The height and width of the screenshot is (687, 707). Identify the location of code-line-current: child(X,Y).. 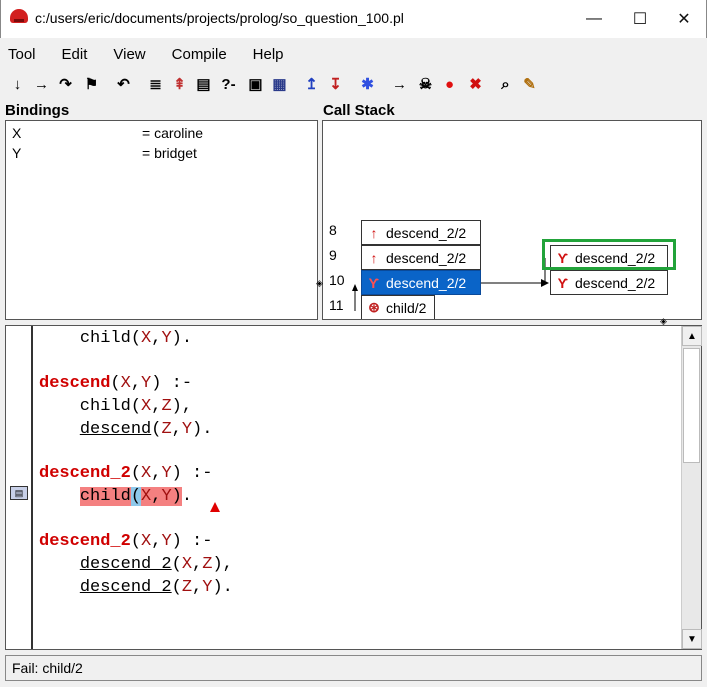
(136, 496).